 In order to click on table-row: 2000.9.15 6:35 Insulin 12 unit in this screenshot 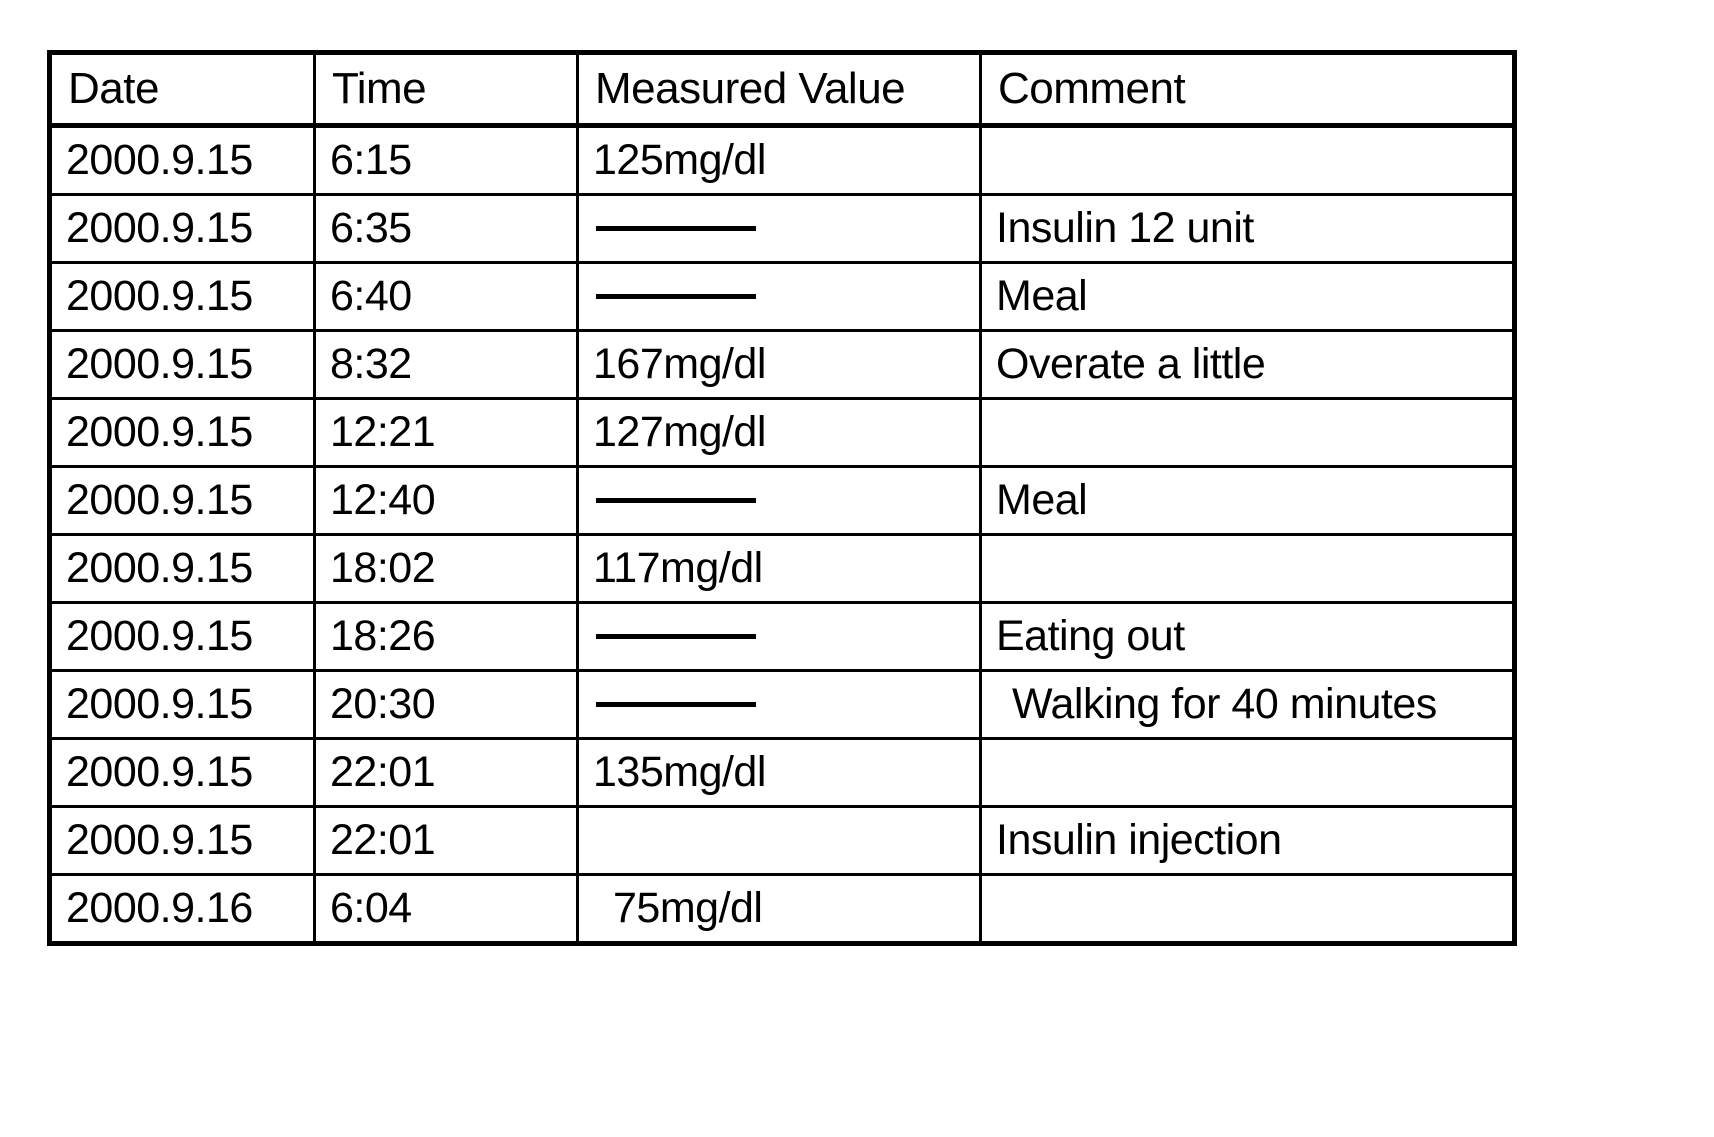, I will do `click(782, 228)`.